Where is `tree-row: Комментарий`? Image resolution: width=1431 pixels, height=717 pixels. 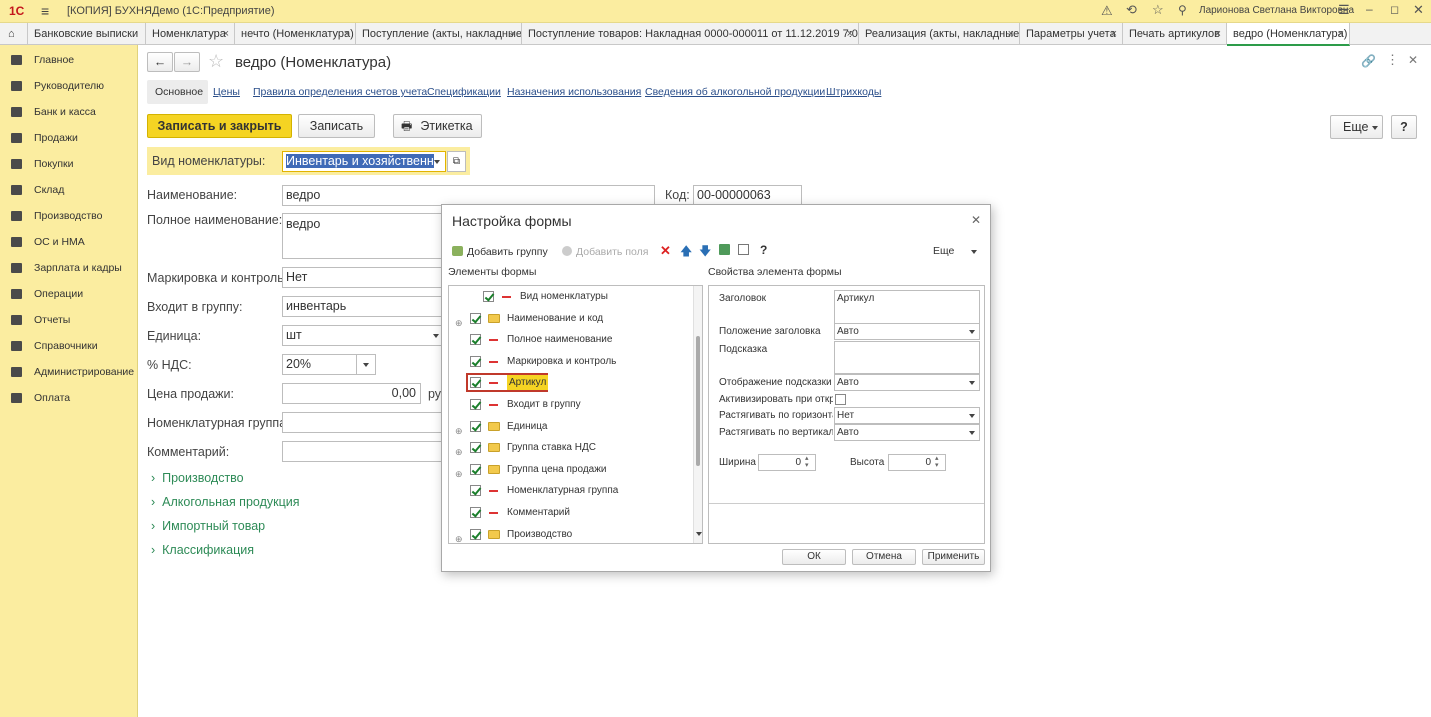
tree-row: Комментарий is located at coordinates (569, 512).